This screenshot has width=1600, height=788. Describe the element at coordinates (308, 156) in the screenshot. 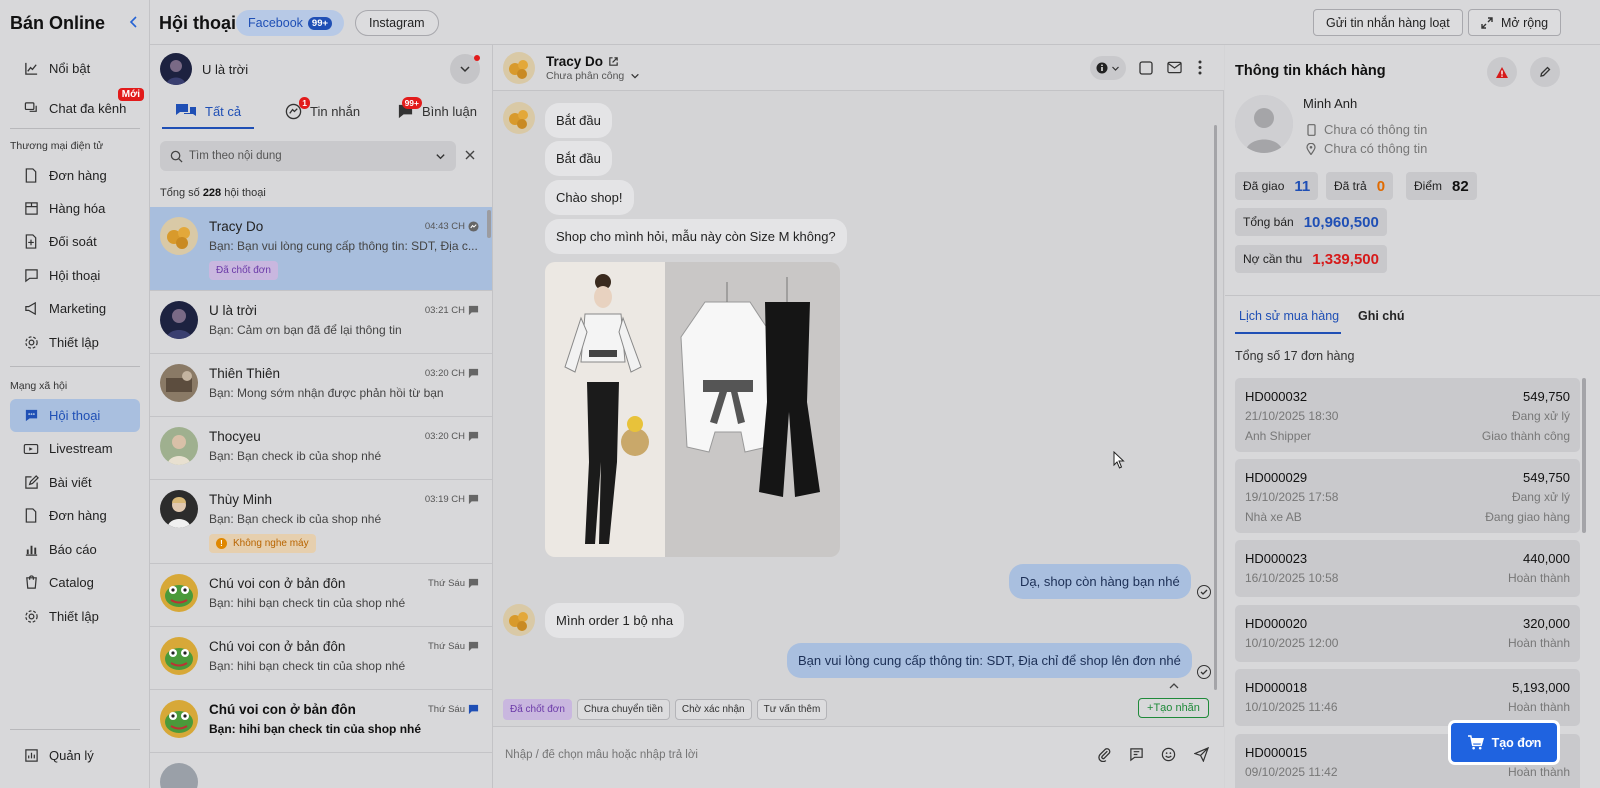

I see `search-field: Tìm theo nội dung` at that location.